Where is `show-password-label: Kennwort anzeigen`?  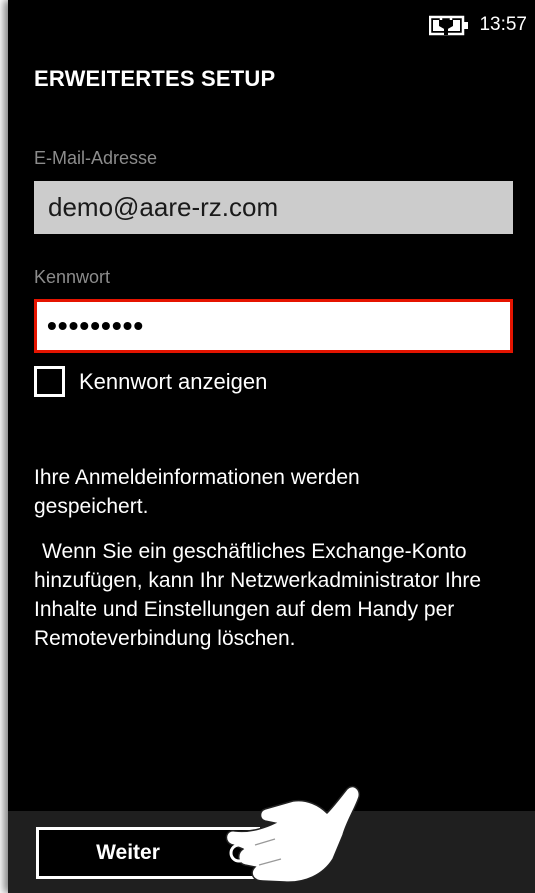 show-password-label: Kennwort anzeigen is located at coordinates (173, 381).